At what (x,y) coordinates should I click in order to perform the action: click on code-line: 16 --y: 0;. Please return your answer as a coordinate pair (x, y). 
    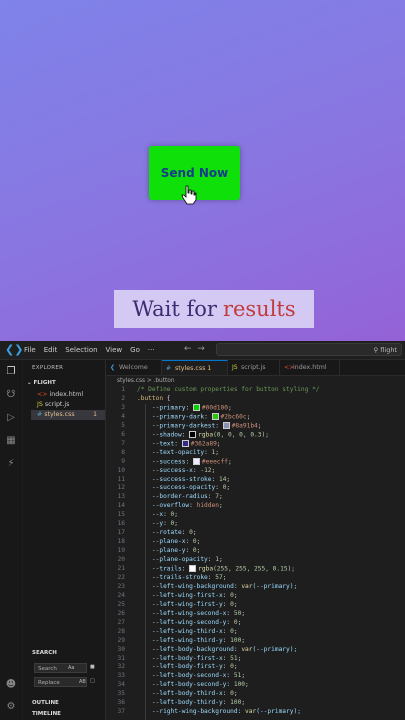
    Looking at the image, I should click on (255, 524).